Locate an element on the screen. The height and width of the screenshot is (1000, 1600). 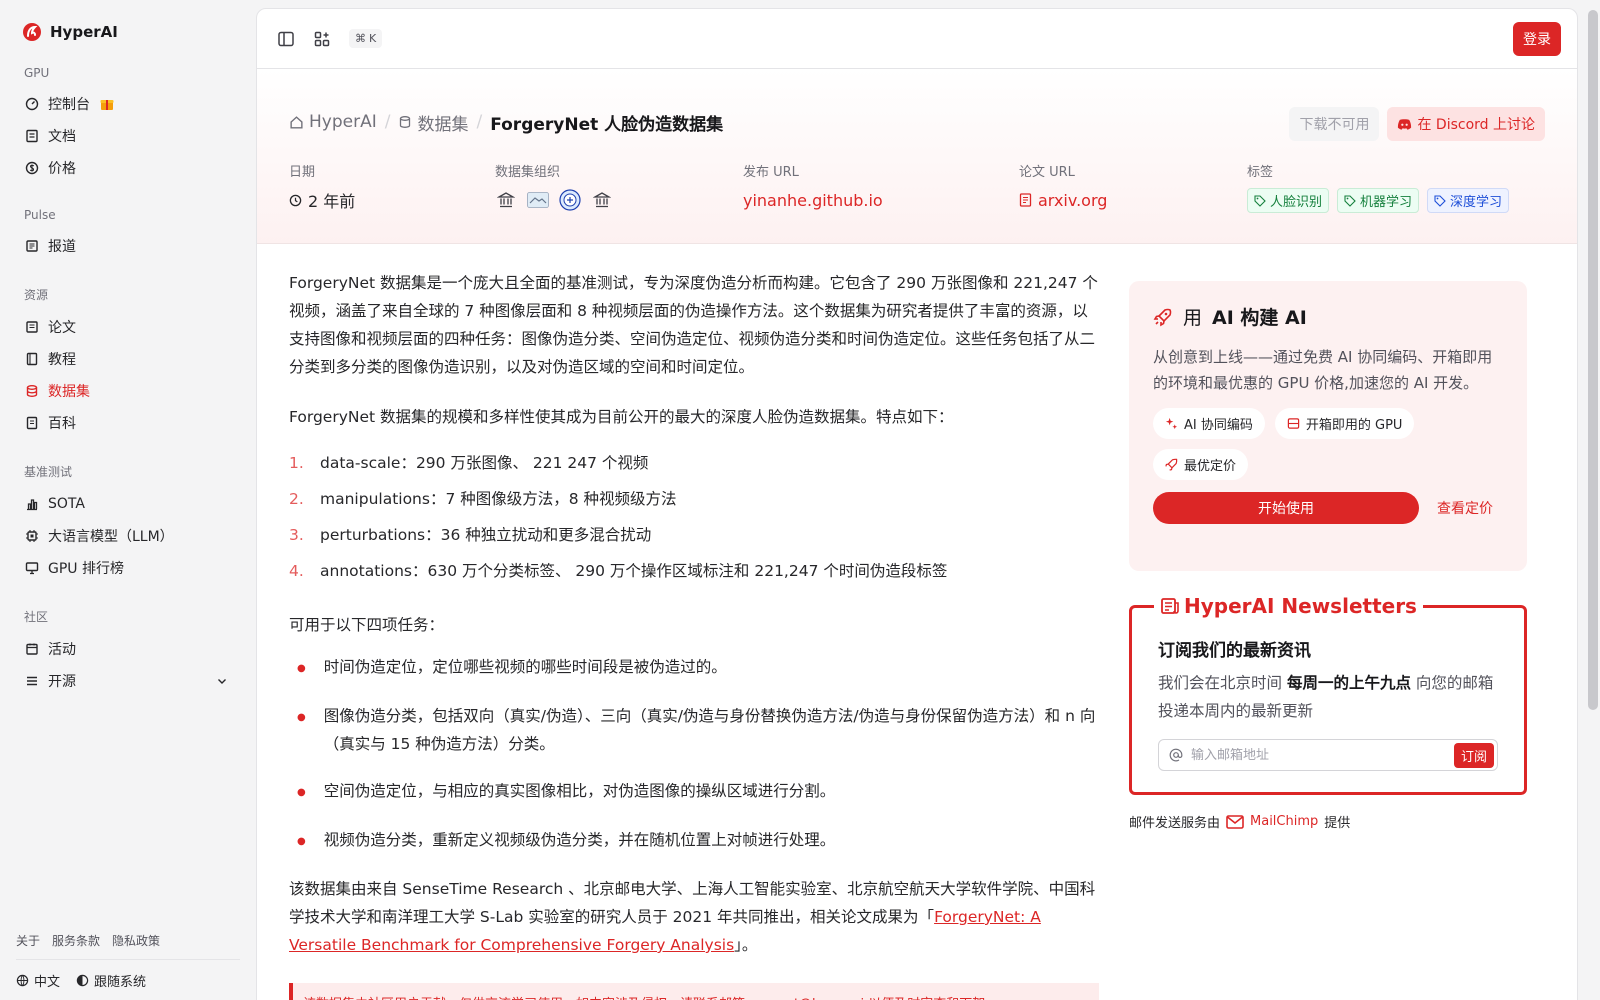
ai-card-actions: 开始使用 查看定价 is located at coordinates (1328, 508).